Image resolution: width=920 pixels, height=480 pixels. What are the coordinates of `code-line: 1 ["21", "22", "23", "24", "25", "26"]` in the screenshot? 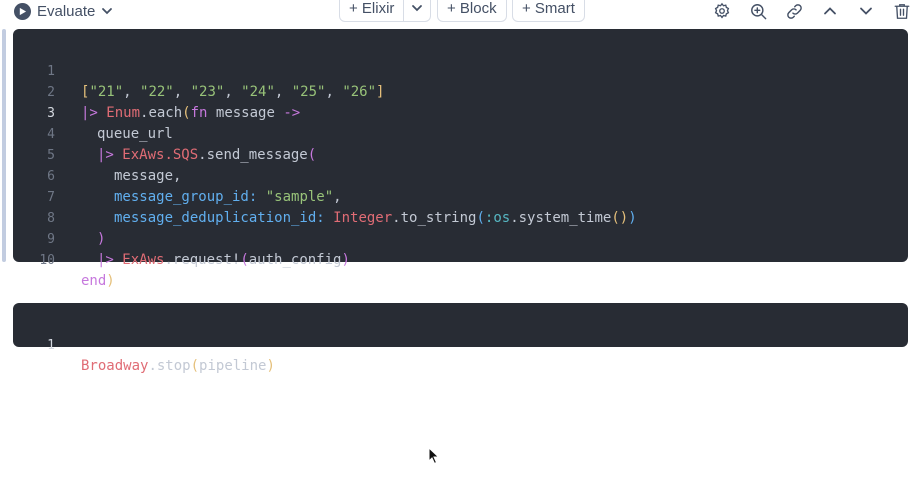 It's located at (198, 70).